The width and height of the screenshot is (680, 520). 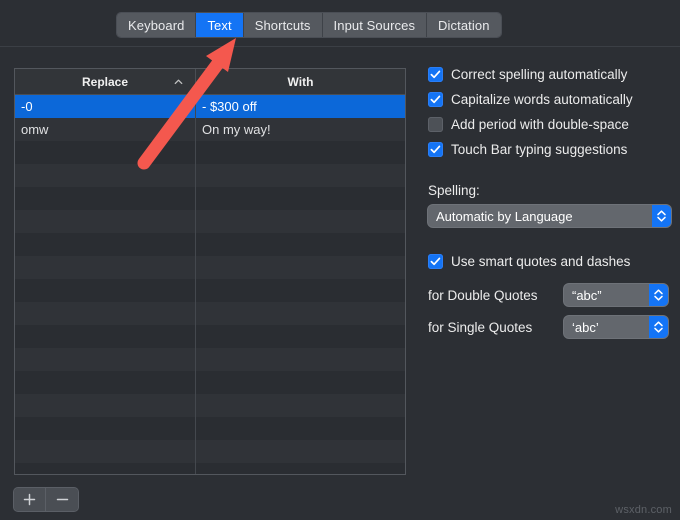 What do you see at coordinates (587, 295) in the screenshot?
I see `double-quotes-dropdown-value: “abc”` at bounding box center [587, 295].